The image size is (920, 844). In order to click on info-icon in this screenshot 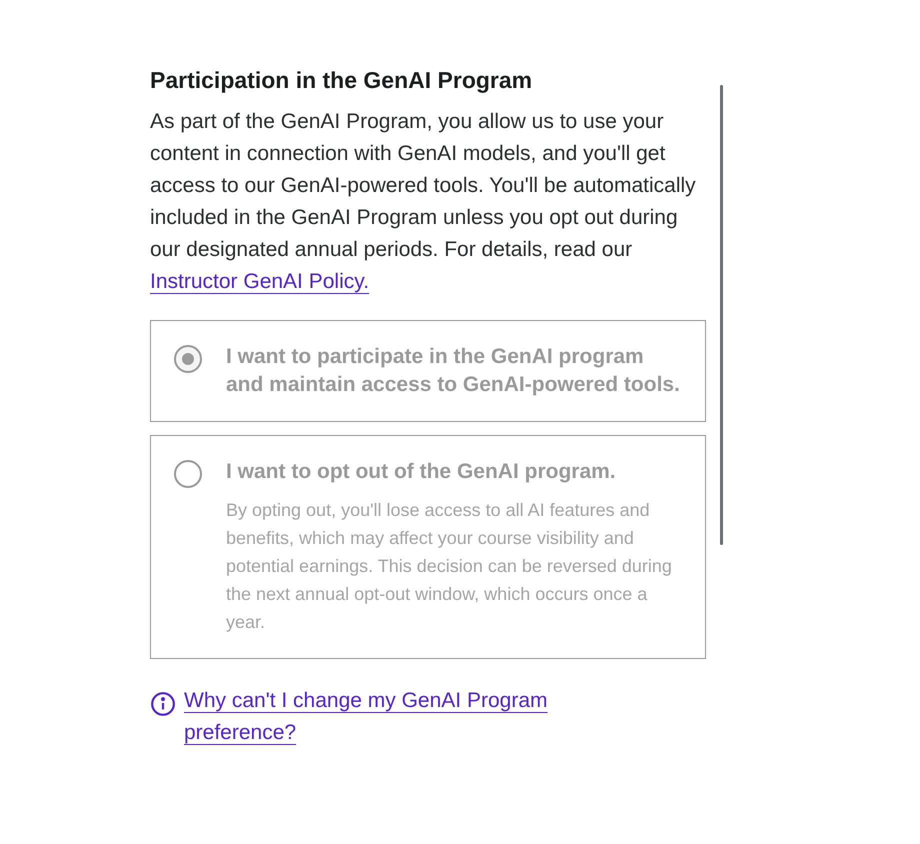, I will do `click(163, 704)`.